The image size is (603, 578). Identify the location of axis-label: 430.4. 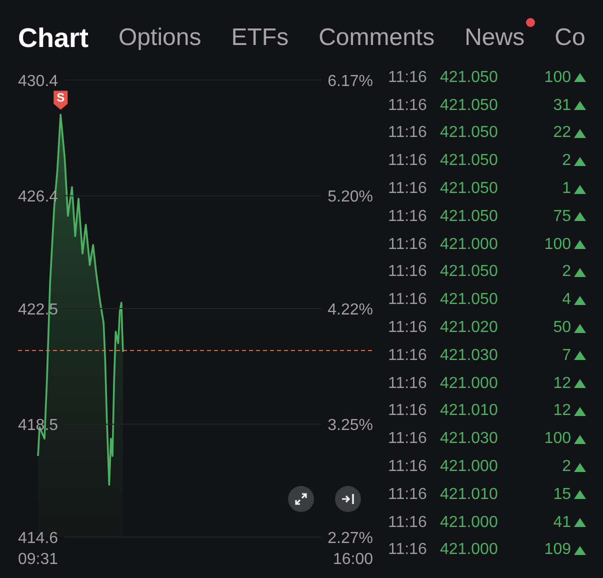
(38, 81).